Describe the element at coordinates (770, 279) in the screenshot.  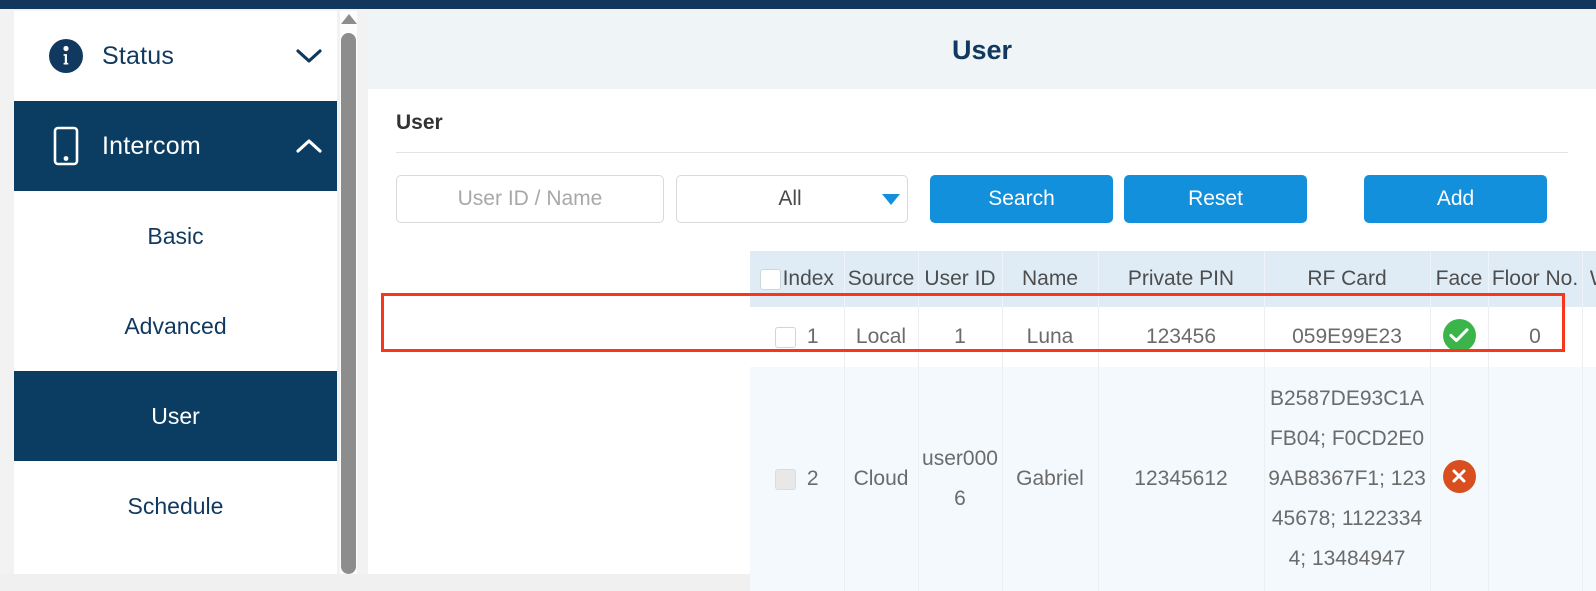
I see `select-all-checkbox` at that location.